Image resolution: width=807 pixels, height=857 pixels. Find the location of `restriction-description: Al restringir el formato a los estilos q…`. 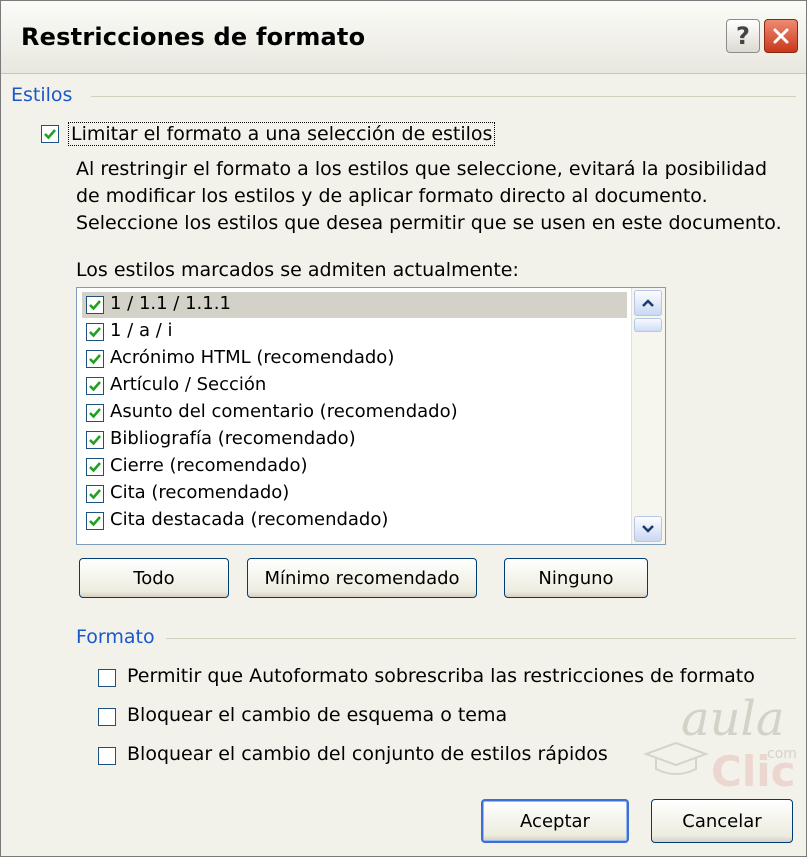

restriction-description: Al restringir el formato a los estilos q… is located at coordinates (429, 196).